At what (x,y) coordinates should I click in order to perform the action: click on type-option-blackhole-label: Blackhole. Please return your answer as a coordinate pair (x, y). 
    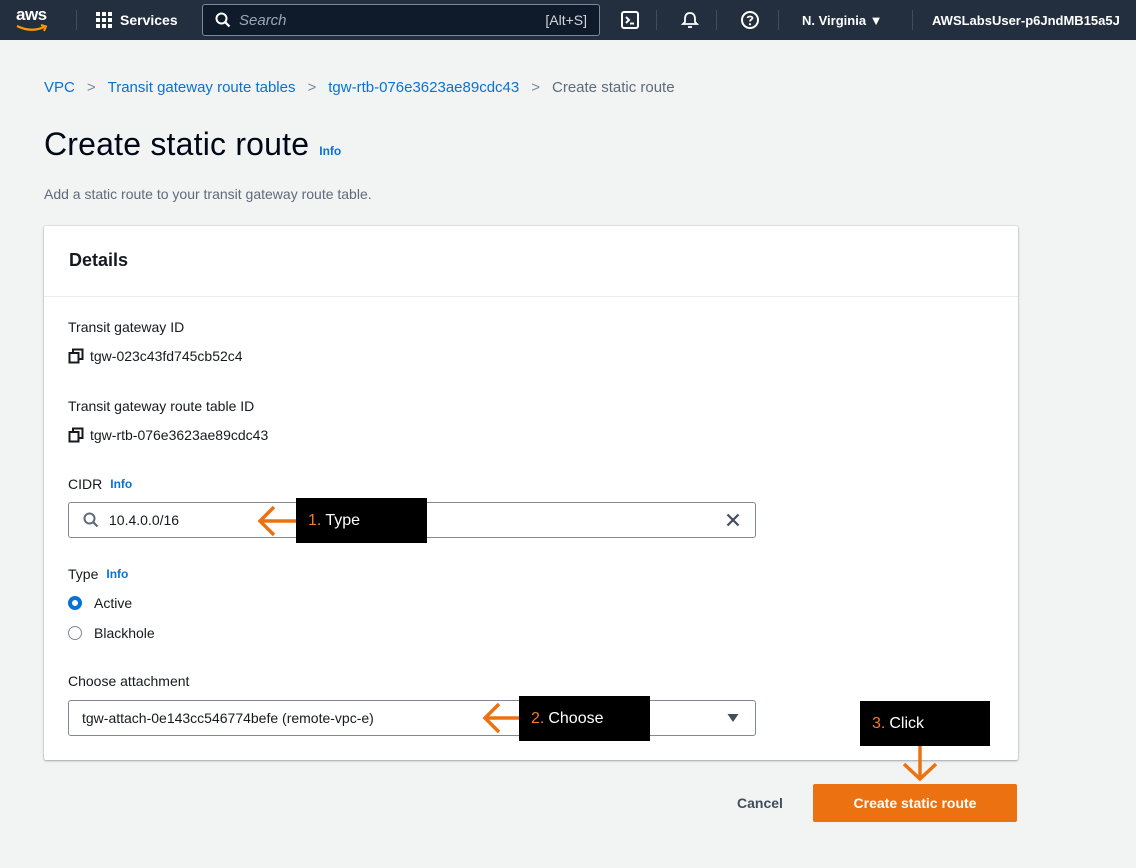
    Looking at the image, I should click on (124, 633).